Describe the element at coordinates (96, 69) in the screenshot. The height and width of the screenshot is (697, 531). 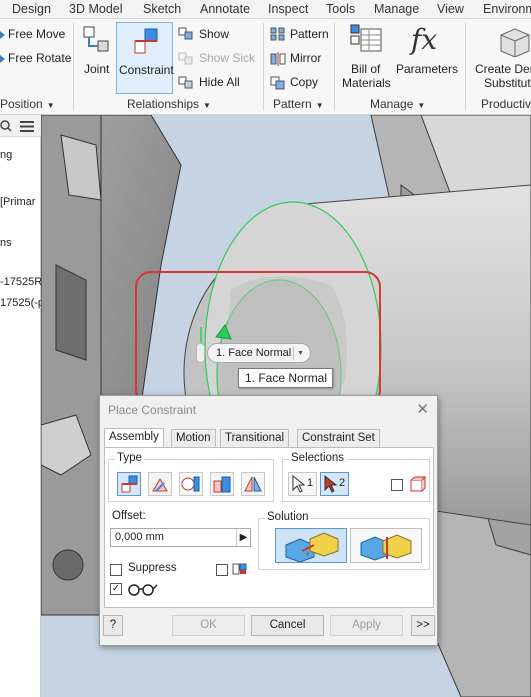
I see `joint-button: Joint` at that location.